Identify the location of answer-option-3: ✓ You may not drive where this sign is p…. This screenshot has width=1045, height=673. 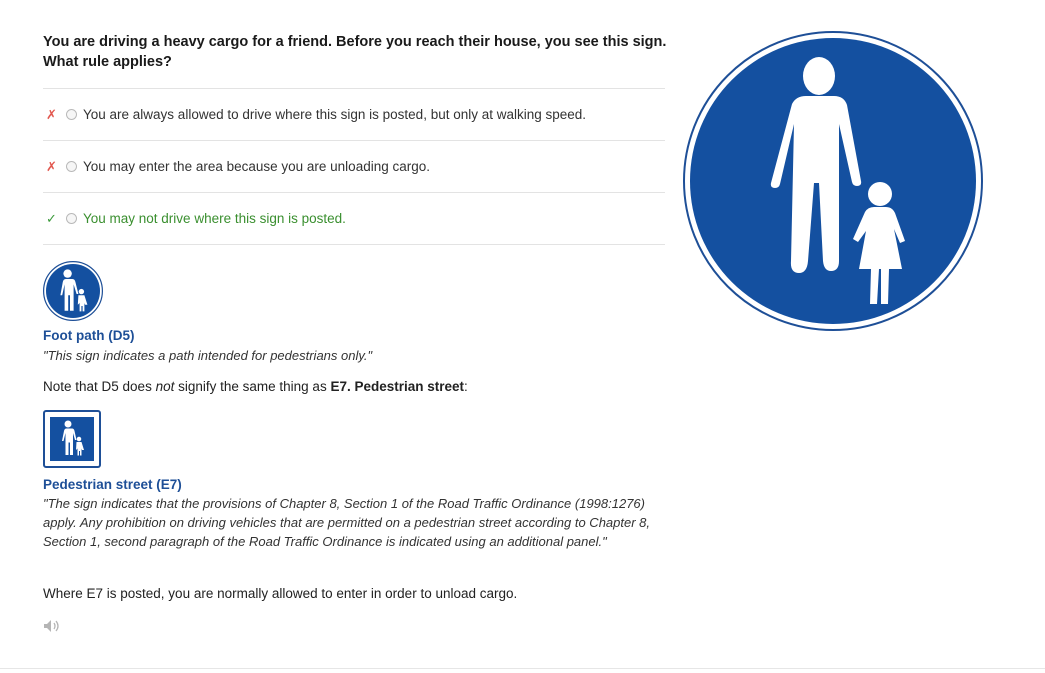
(354, 218).